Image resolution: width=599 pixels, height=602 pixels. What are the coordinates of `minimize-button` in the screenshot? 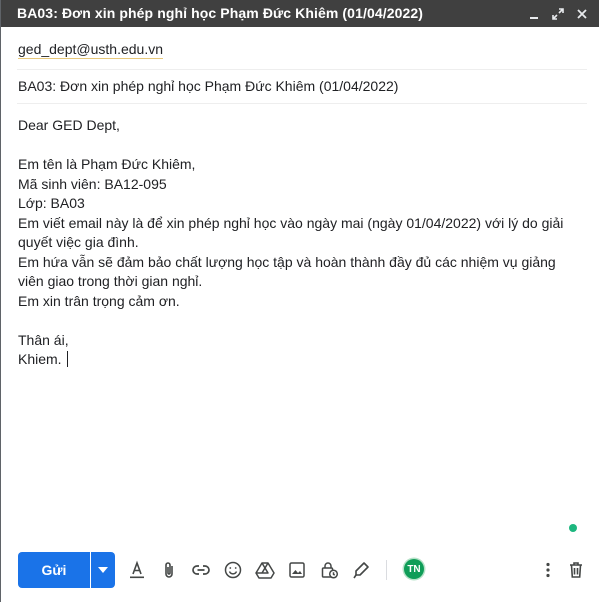 It's located at (534, 14).